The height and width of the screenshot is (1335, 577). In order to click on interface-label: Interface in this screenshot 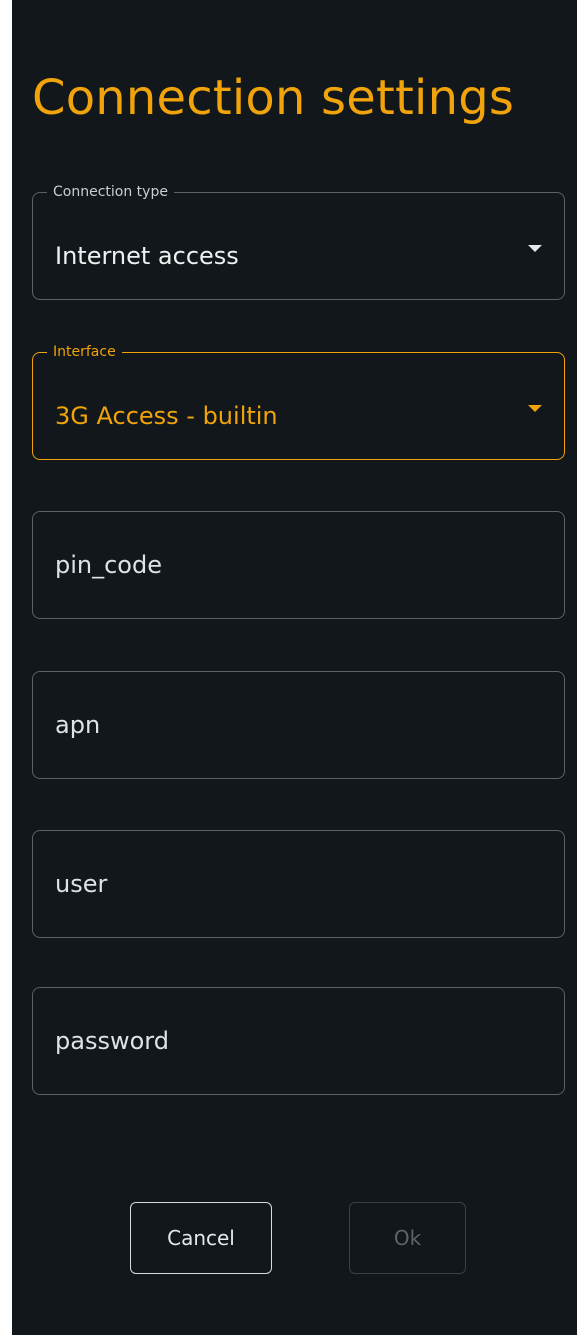, I will do `click(84, 352)`.